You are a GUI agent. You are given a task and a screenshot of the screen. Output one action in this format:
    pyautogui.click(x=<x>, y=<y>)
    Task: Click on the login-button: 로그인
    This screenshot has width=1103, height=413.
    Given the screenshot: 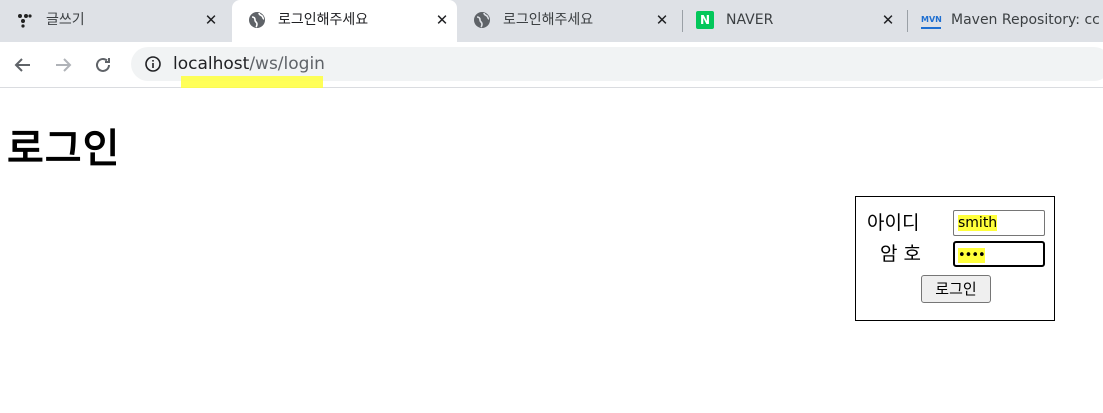 What is the action you would take?
    pyautogui.click(x=956, y=289)
    